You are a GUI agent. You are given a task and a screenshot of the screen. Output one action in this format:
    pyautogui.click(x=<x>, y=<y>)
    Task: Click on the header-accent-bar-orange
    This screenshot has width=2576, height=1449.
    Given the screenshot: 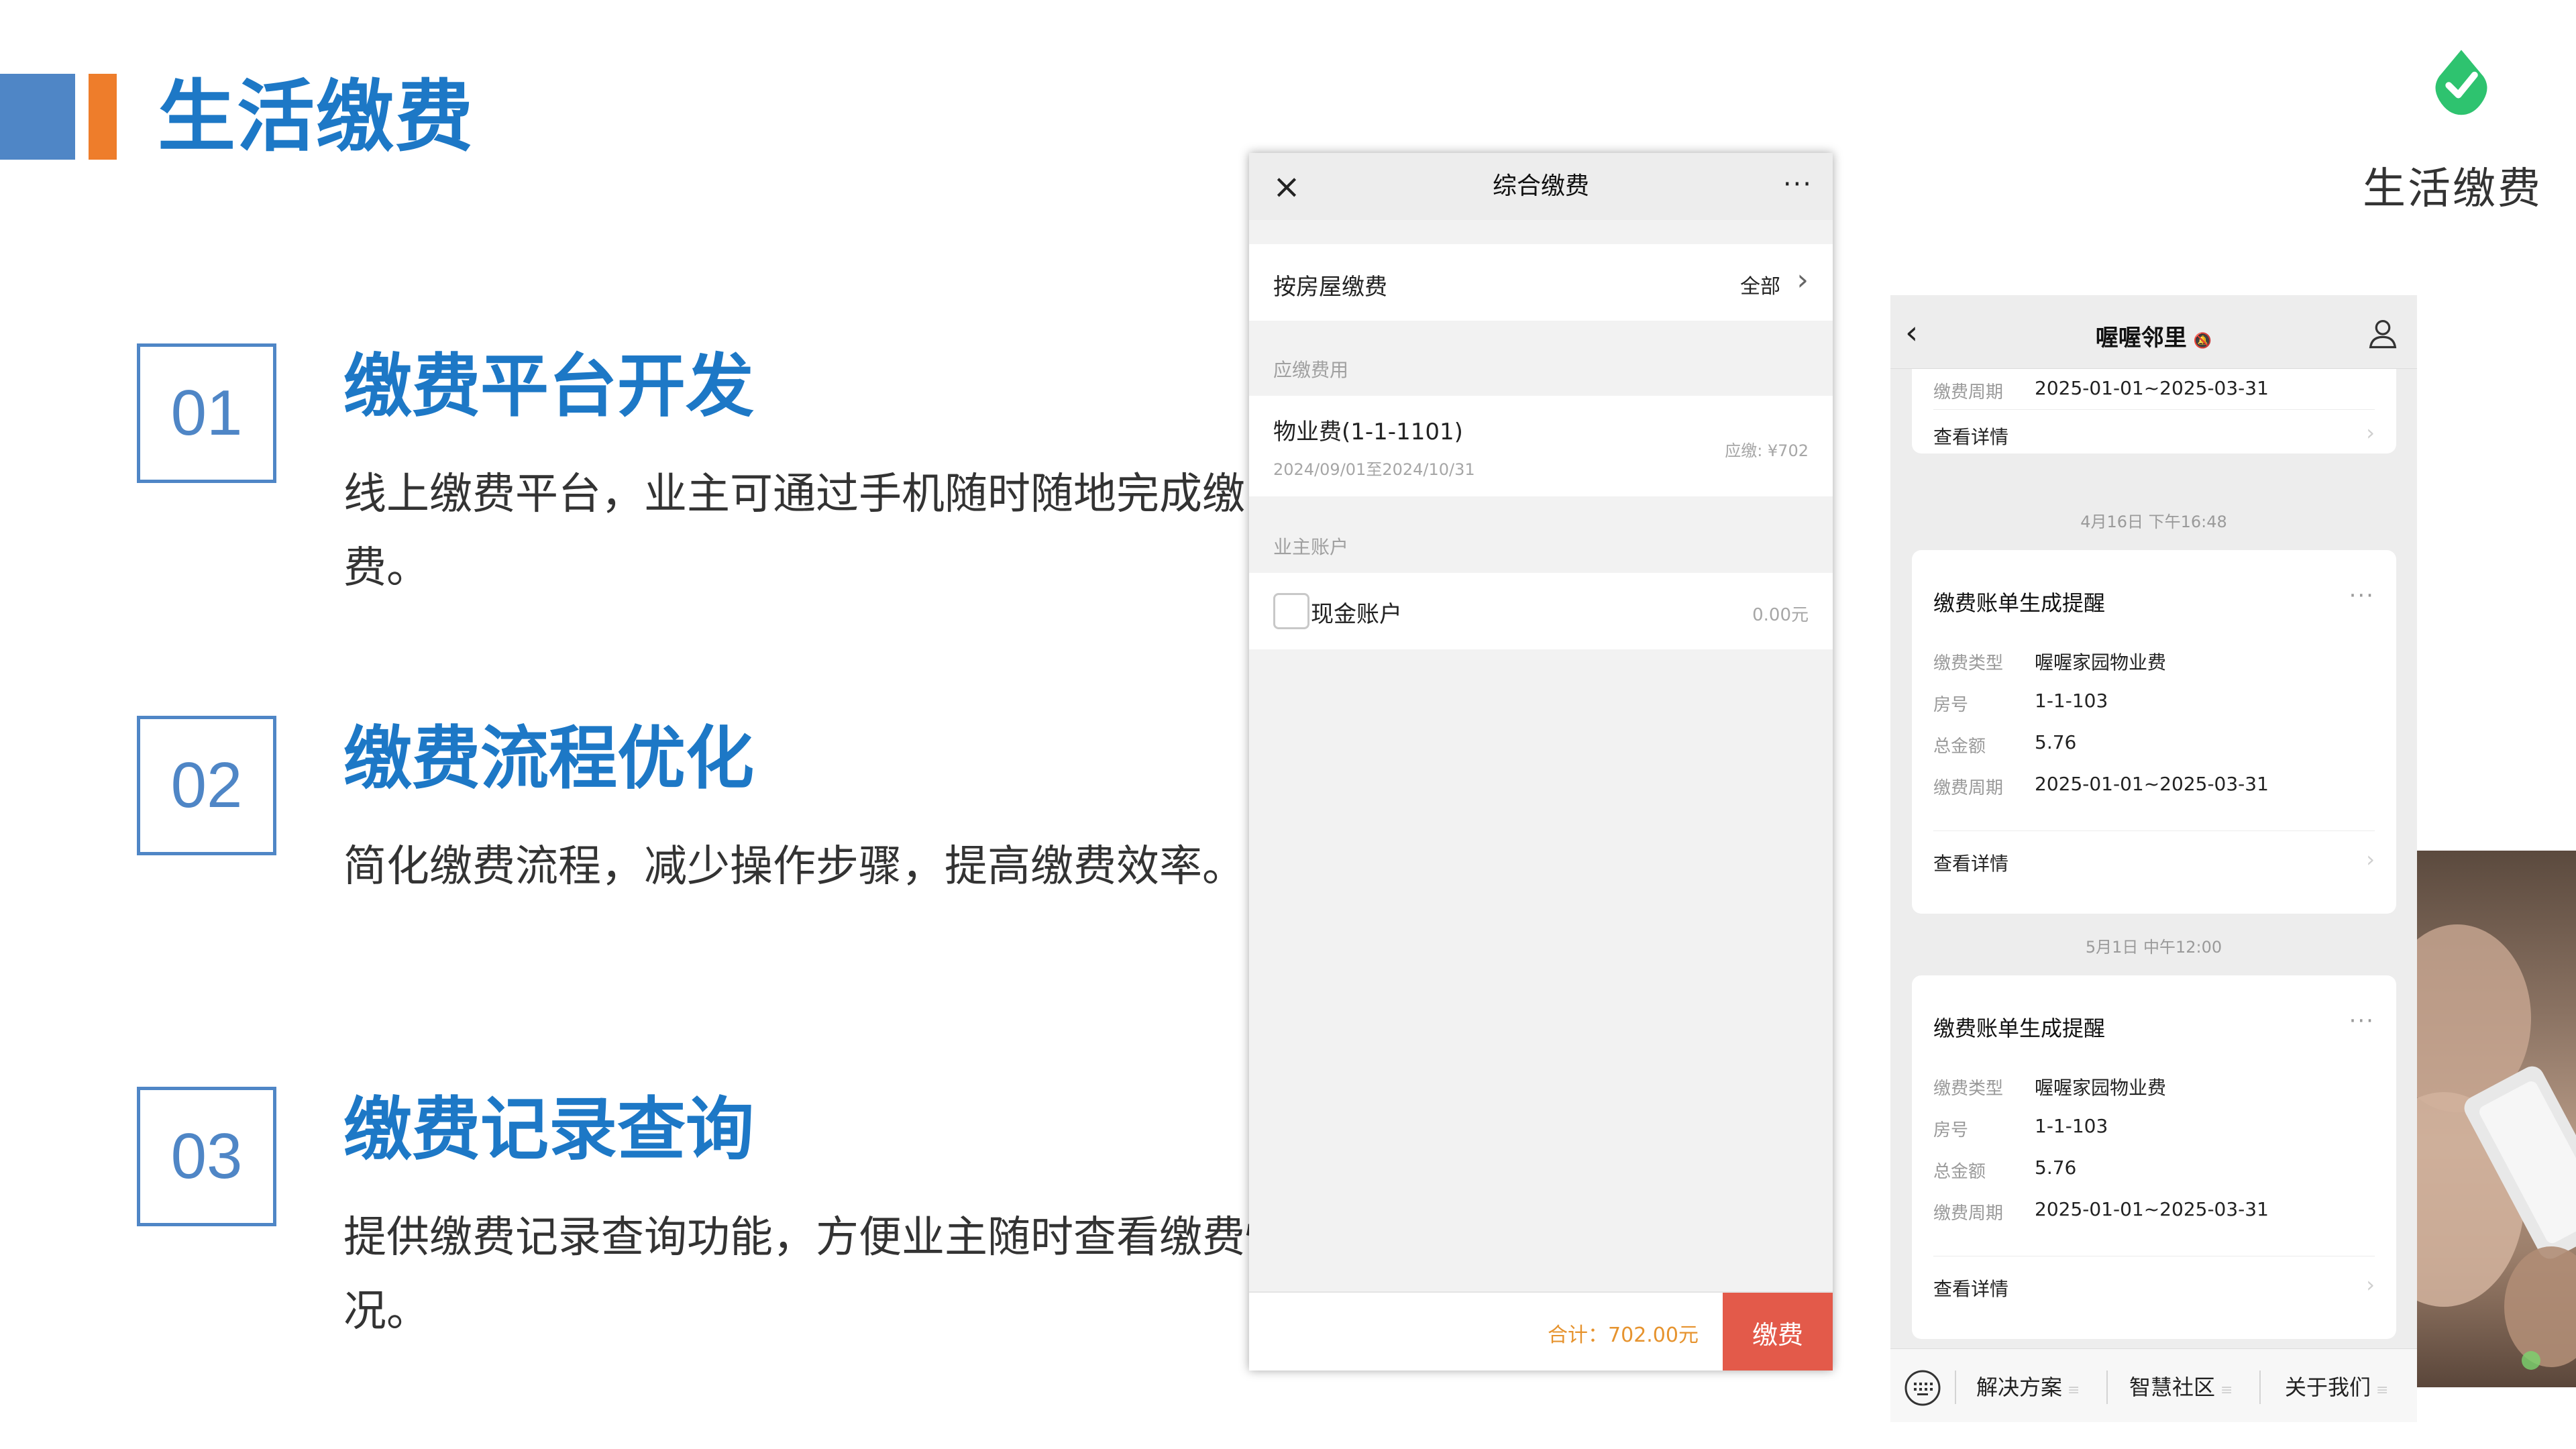 What is the action you would take?
    pyautogui.click(x=103, y=117)
    